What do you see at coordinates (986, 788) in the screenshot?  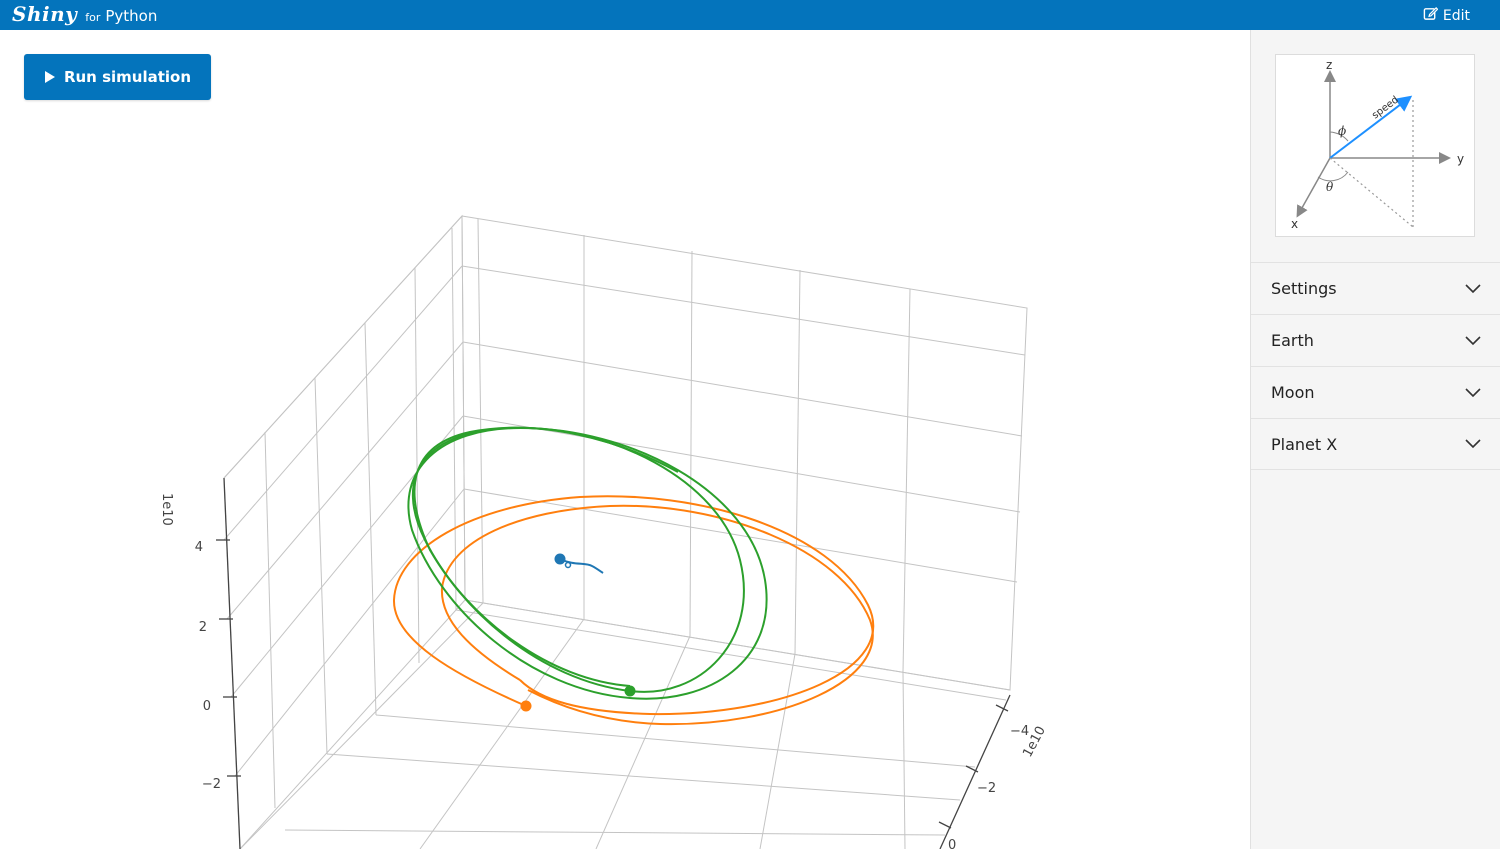 I see `x-tick-label: −2` at bounding box center [986, 788].